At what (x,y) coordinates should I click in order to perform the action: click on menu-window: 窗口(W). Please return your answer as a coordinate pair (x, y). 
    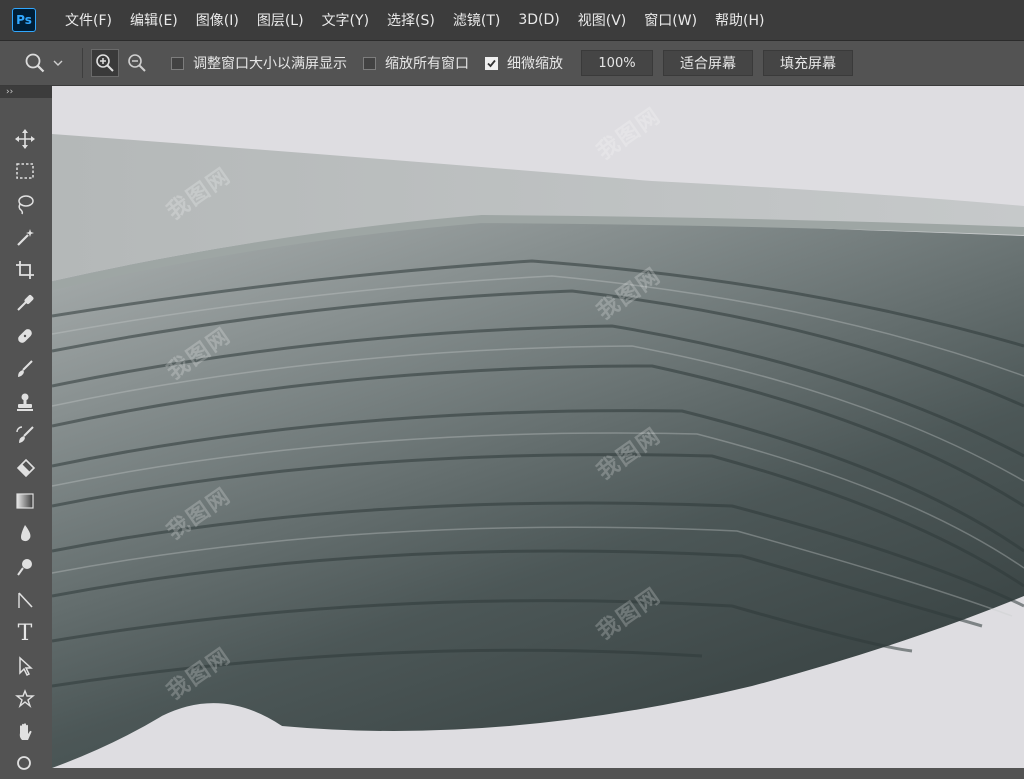
    Looking at the image, I should click on (670, 20).